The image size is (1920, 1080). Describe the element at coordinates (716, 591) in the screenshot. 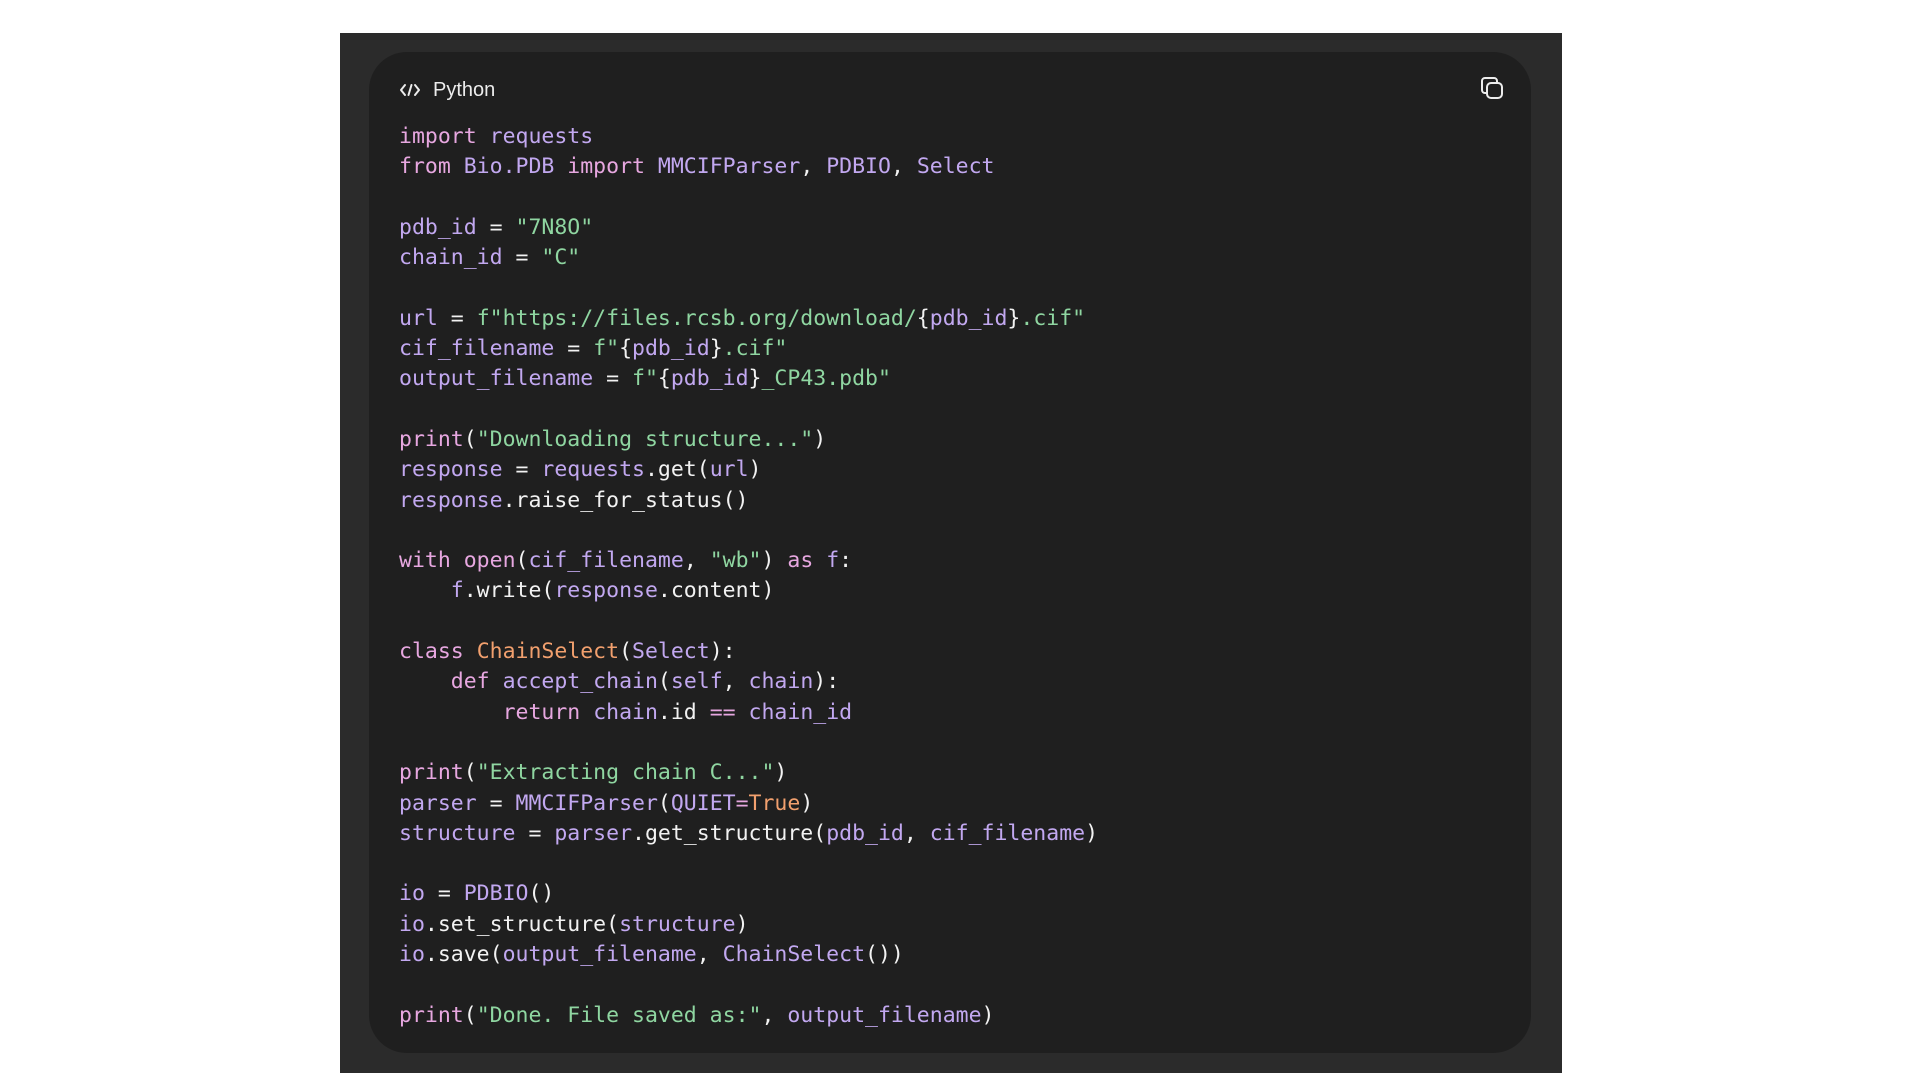

I see `code-token: .content)` at that location.